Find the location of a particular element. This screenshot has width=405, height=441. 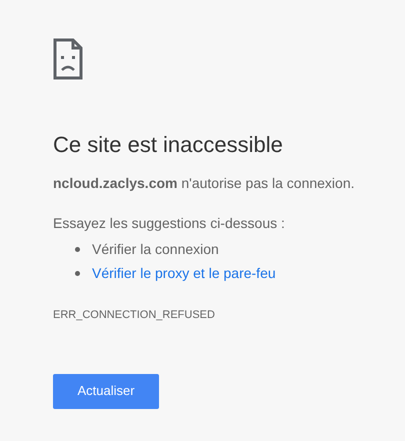

reload-button: Actualiser is located at coordinates (106, 391).